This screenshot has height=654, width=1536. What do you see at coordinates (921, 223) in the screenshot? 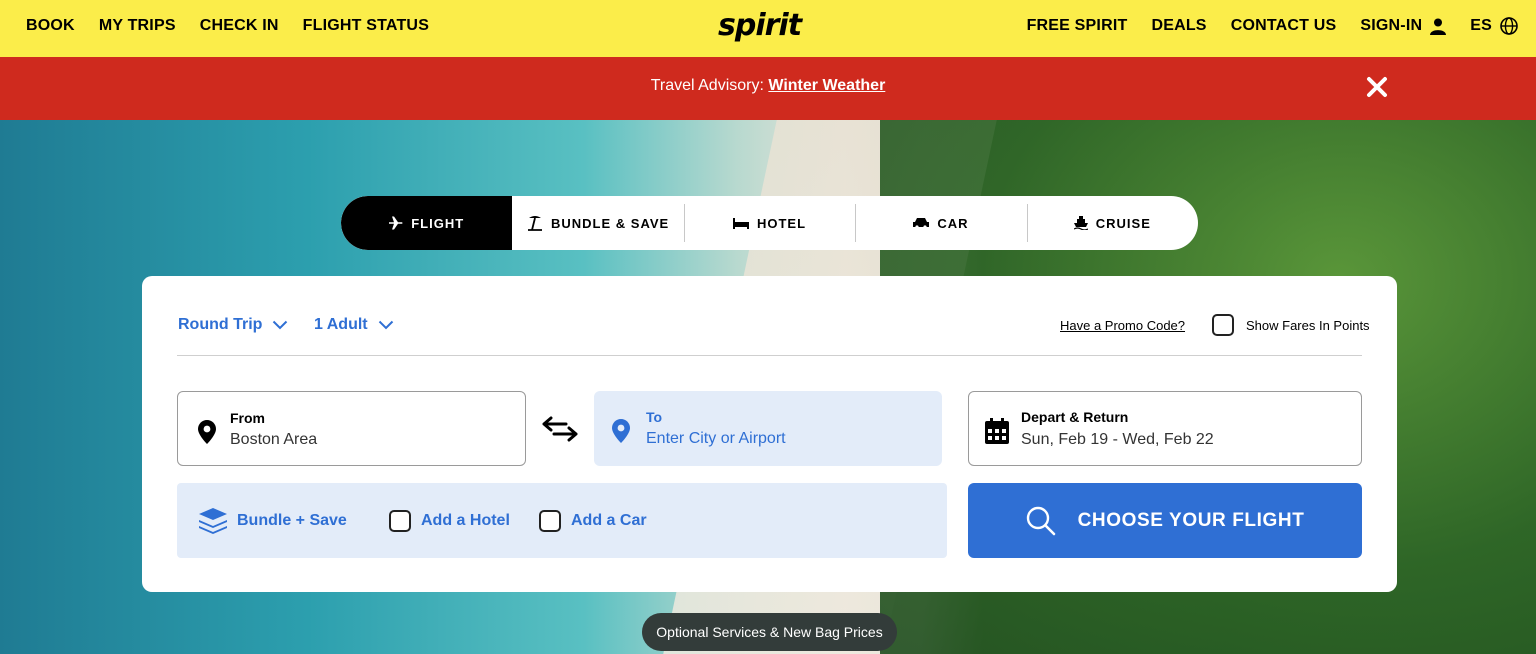
I see `car-icon` at bounding box center [921, 223].